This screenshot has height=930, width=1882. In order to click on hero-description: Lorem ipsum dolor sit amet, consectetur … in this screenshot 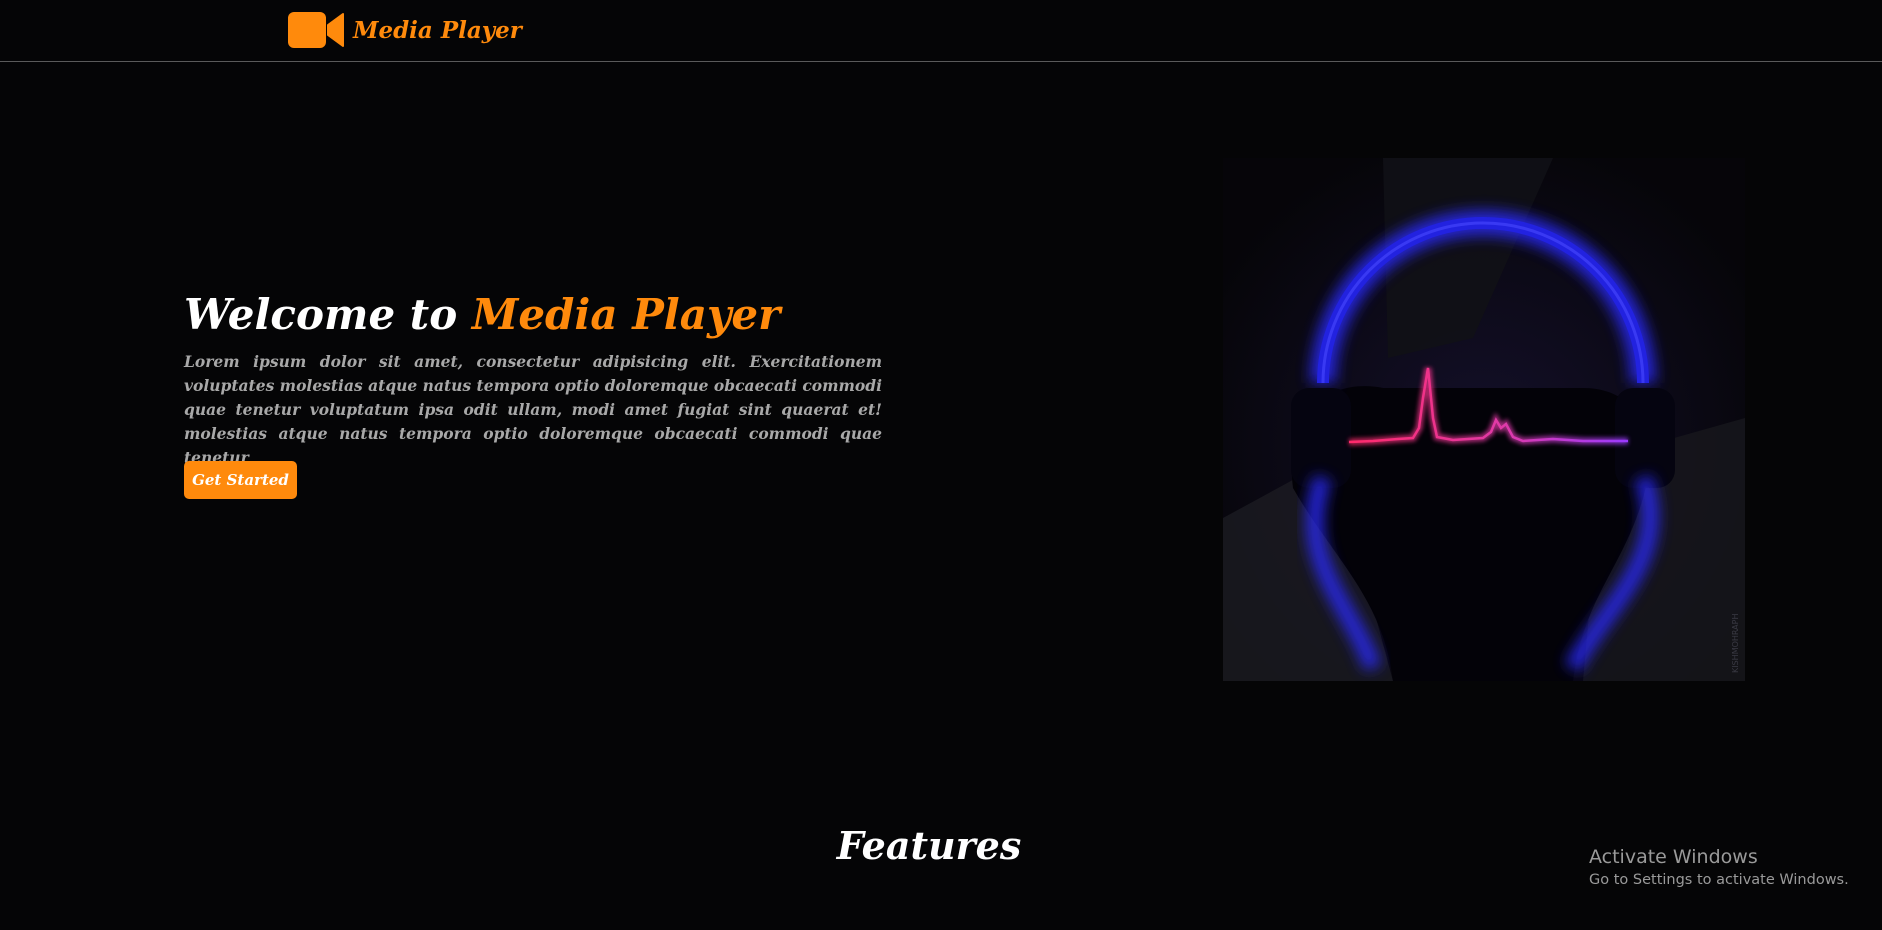, I will do `click(533, 409)`.